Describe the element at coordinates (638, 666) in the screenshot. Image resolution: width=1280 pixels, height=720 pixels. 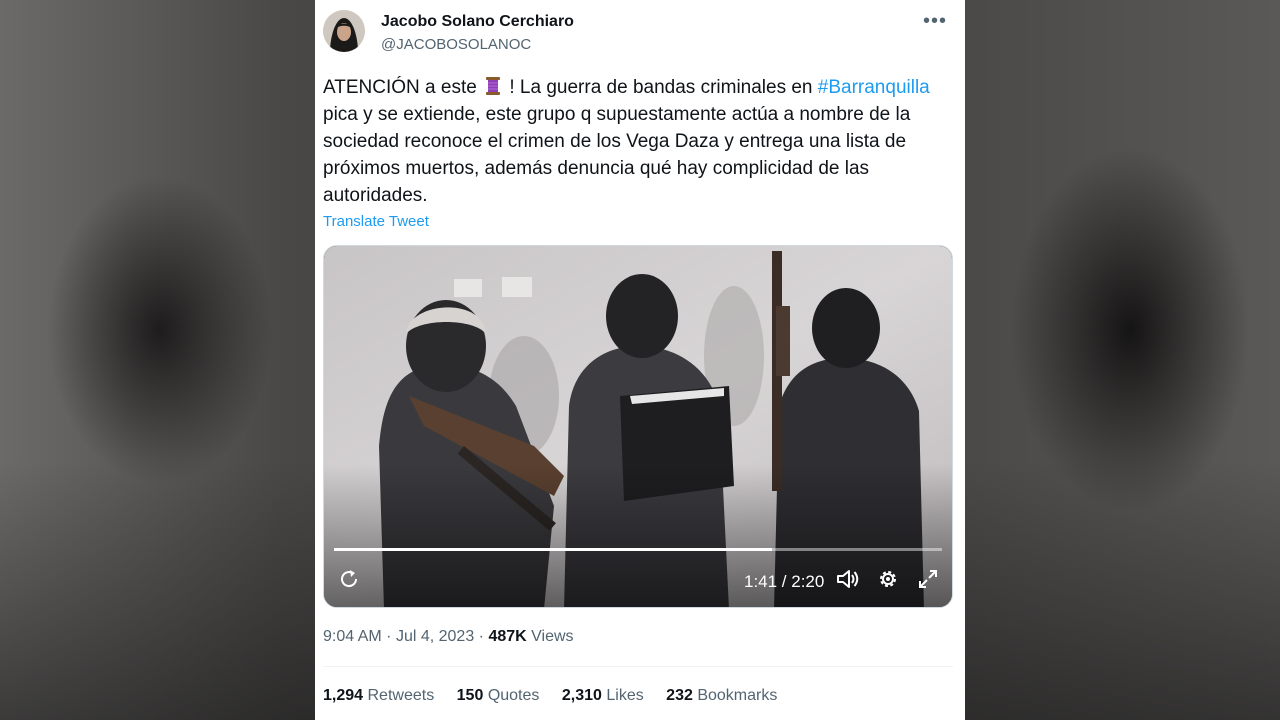
I see `divider` at that location.